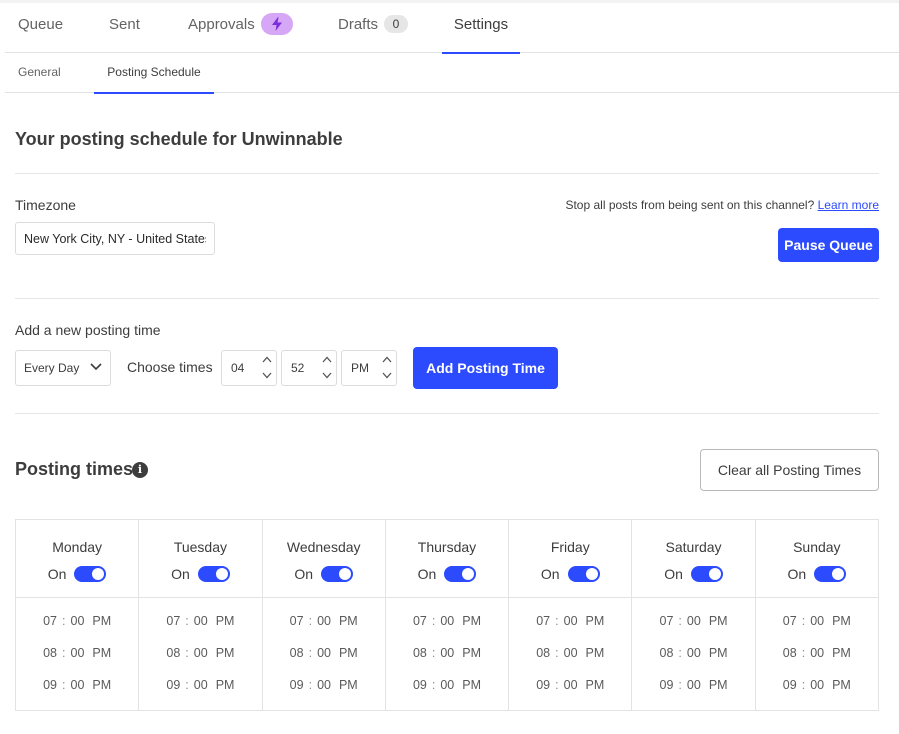 This screenshot has height=734, width=899. Describe the element at coordinates (221, 24) in the screenshot. I see `tab-approvals-label: Approvals` at that location.